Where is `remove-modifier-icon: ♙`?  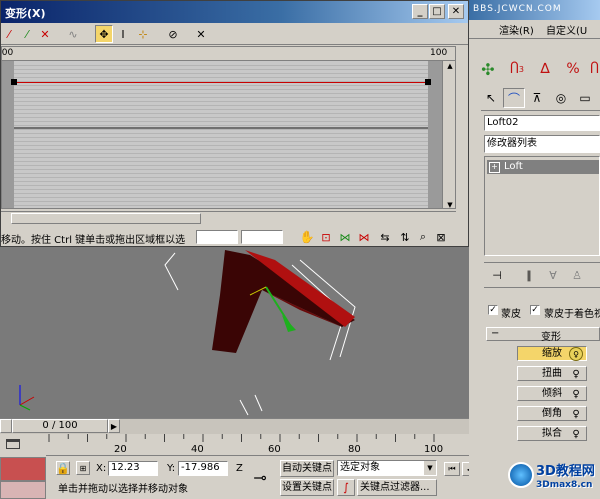 remove-modifier-icon: ♙ is located at coordinates (577, 275).